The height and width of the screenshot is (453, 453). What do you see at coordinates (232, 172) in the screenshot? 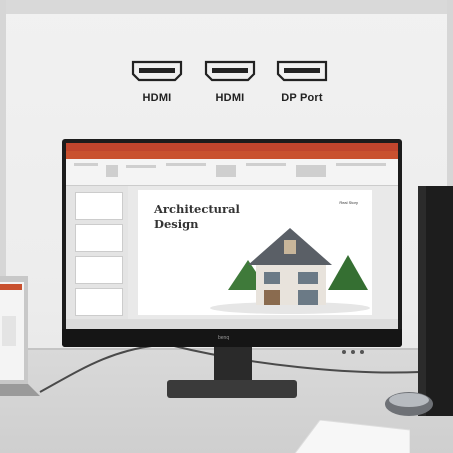
I see `ribbon-toolbar` at bounding box center [232, 172].